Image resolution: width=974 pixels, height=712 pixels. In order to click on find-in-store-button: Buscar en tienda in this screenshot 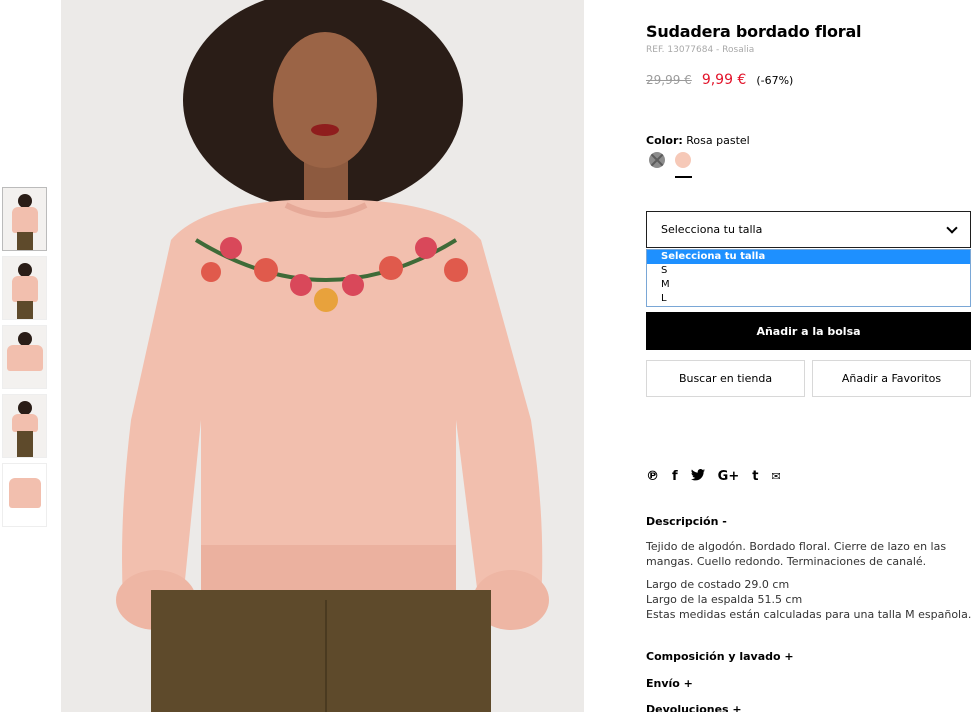, I will do `click(725, 378)`.